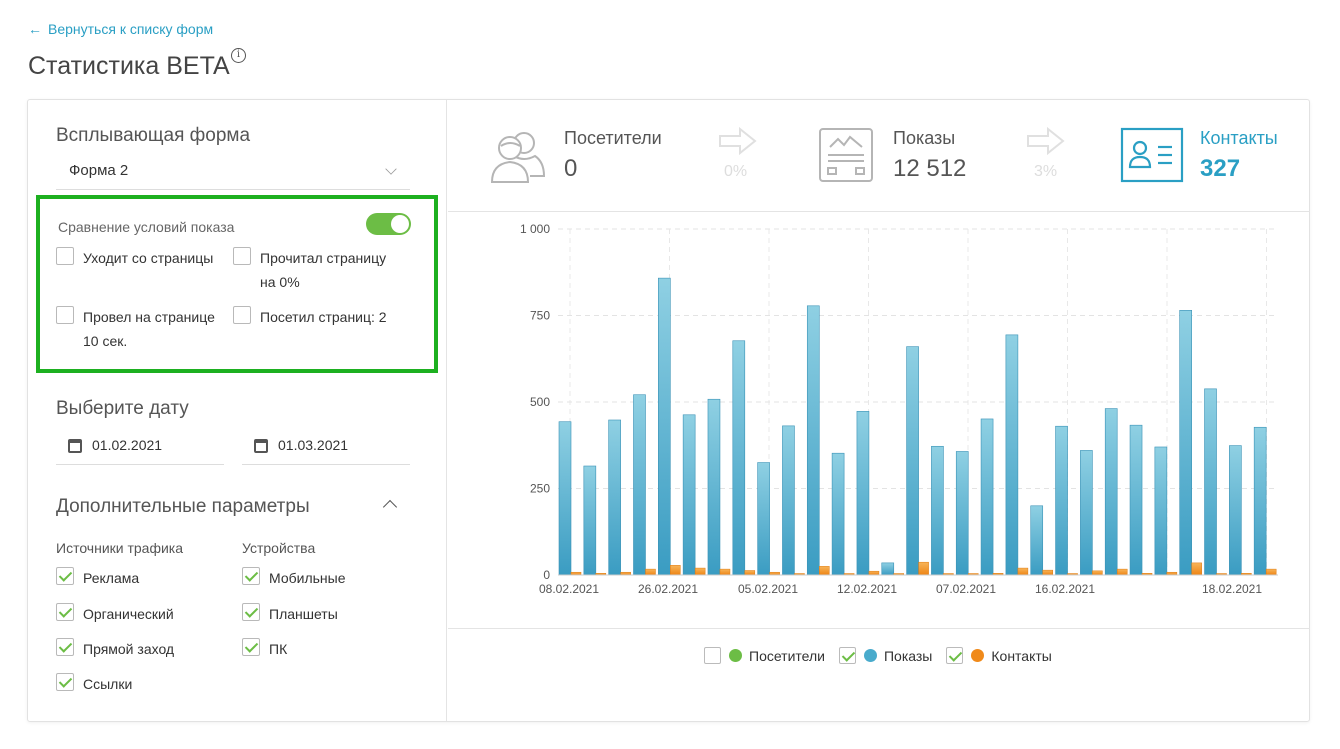 The image size is (1340, 749). I want to click on x-tick-label: 26.02.2021, so click(668, 589).